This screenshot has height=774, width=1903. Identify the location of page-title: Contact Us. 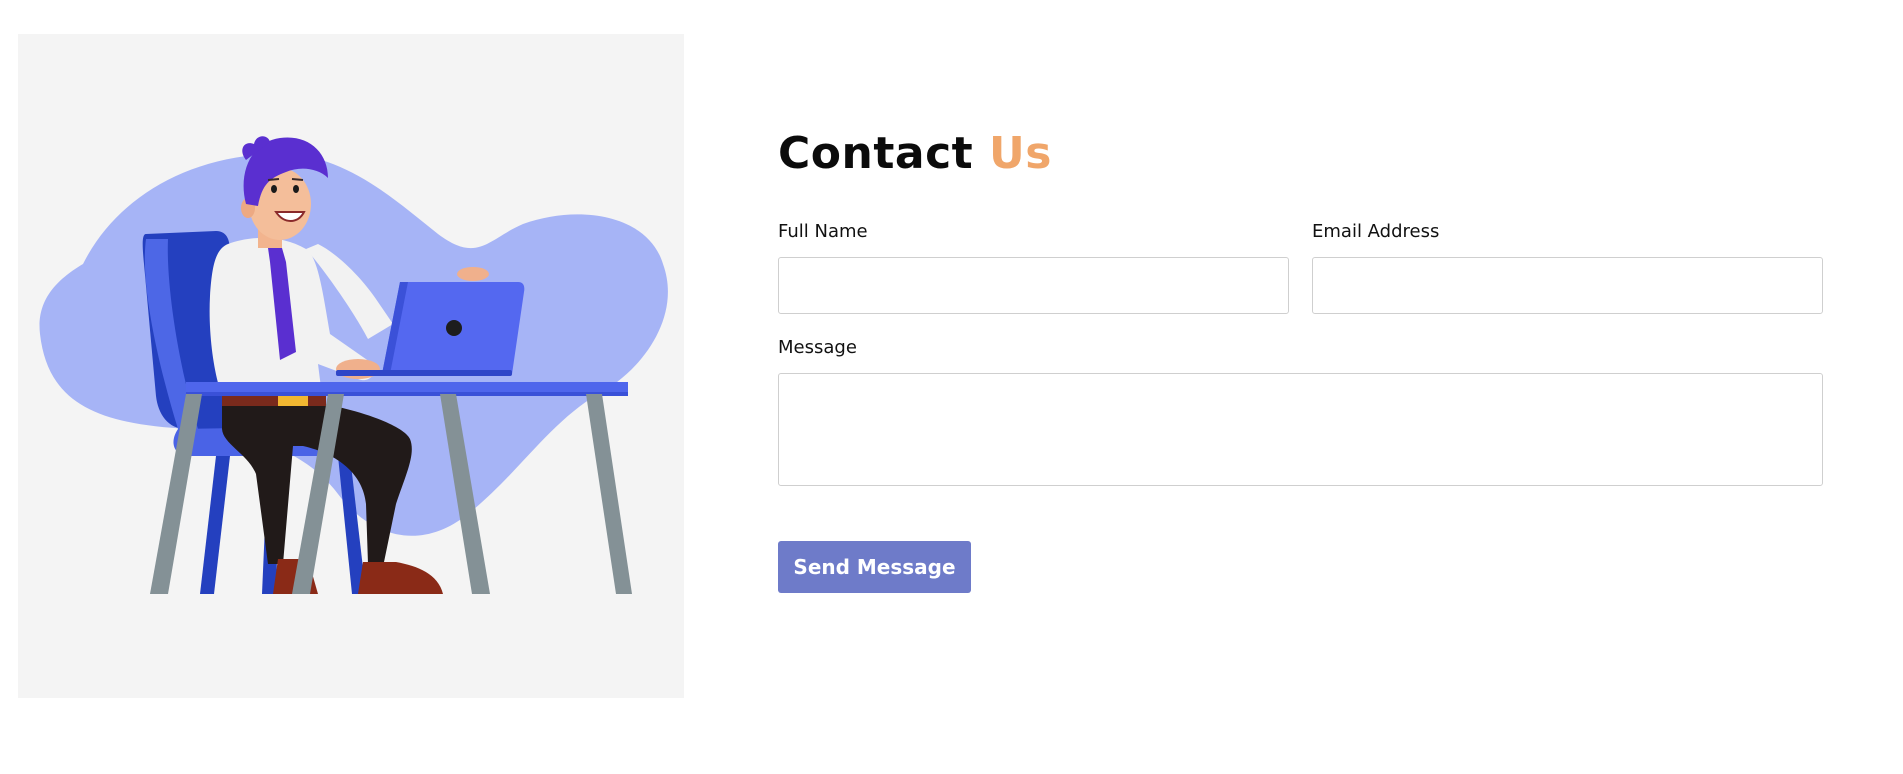
(915, 154).